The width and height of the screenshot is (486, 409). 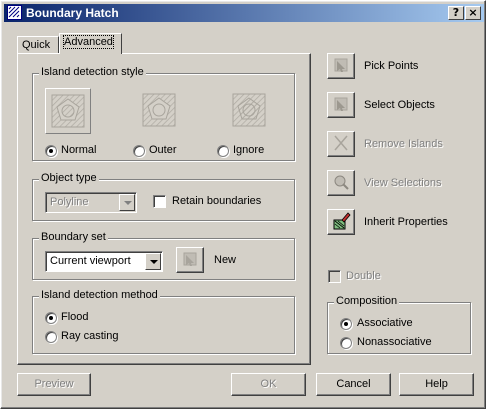 I want to click on pick-points-button, so click(x=341, y=66).